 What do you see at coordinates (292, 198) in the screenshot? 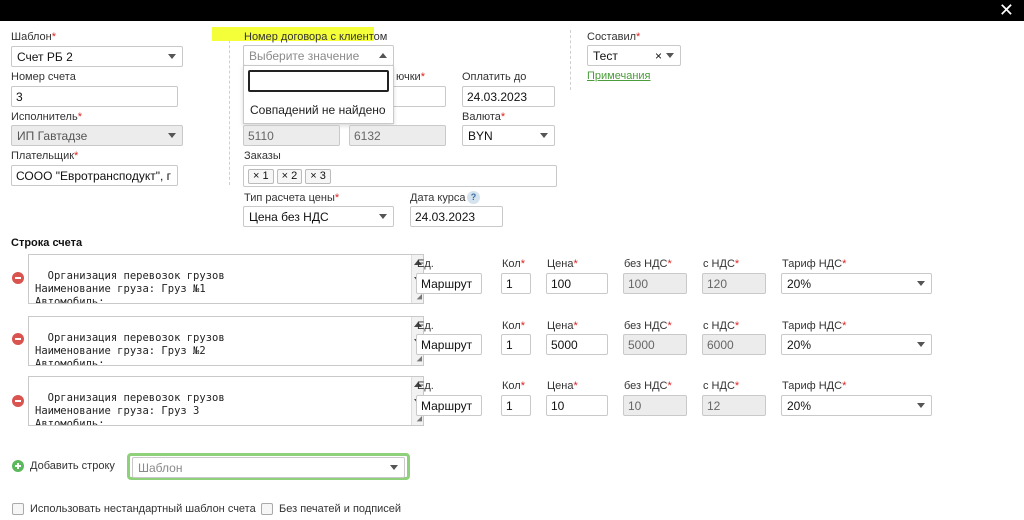
I see `price-type-label: Тип расчета цены*` at bounding box center [292, 198].